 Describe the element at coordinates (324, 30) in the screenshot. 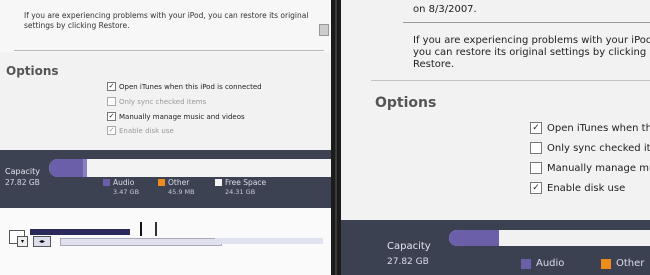

I see `scrollbar` at that location.